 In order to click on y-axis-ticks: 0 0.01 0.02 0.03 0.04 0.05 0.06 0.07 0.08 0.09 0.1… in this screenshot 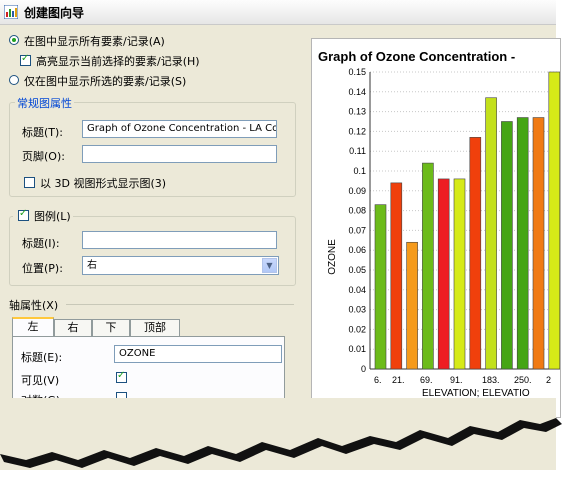, I will do `click(357, 220)`.